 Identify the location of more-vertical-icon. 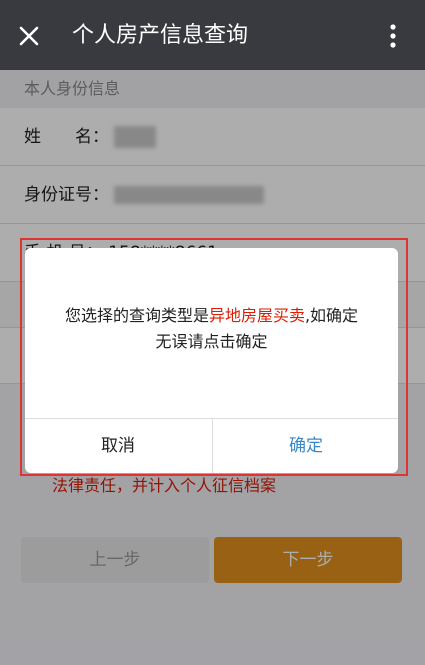
(393, 36).